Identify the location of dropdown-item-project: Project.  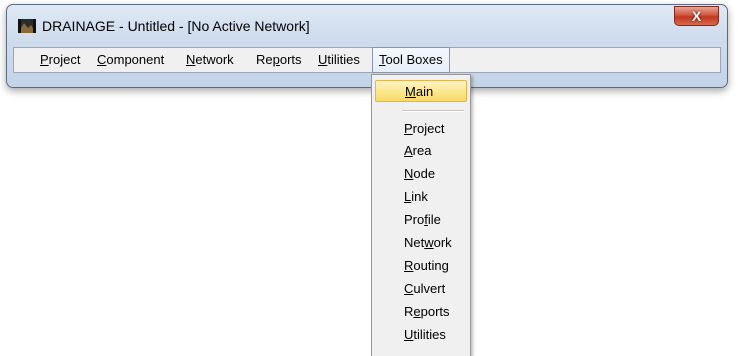
(421, 129).